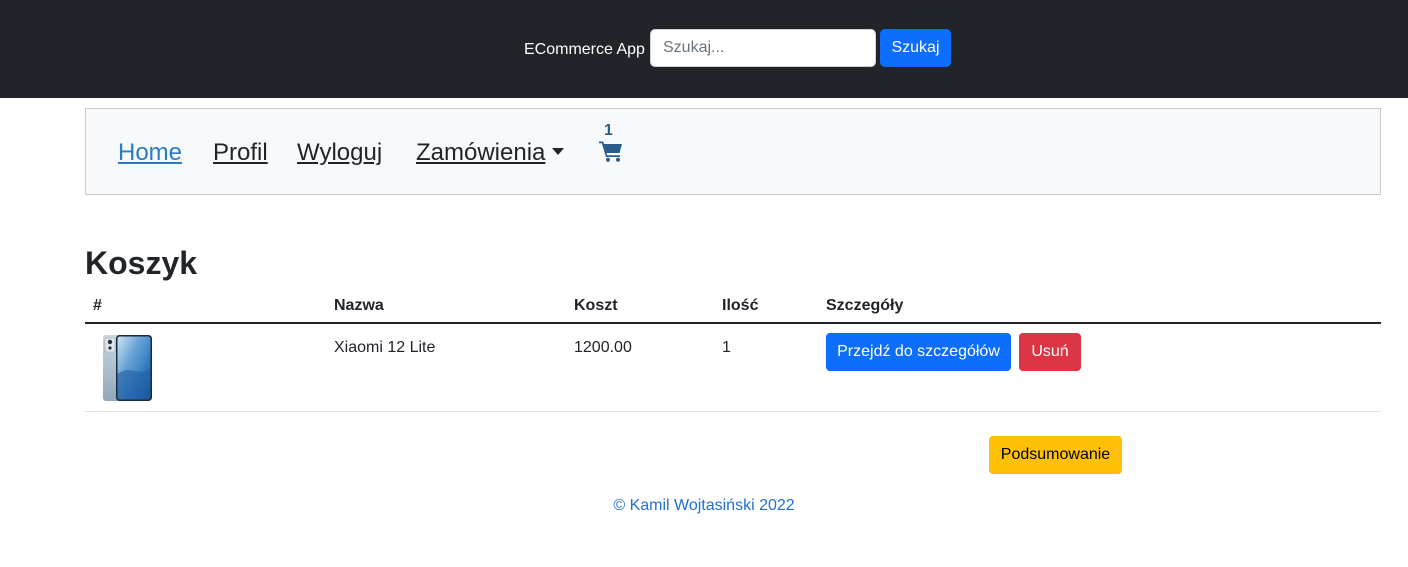 The width and height of the screenshot is (1408, 567). I want to click on shopping-cart-icon, so click(610, 151).